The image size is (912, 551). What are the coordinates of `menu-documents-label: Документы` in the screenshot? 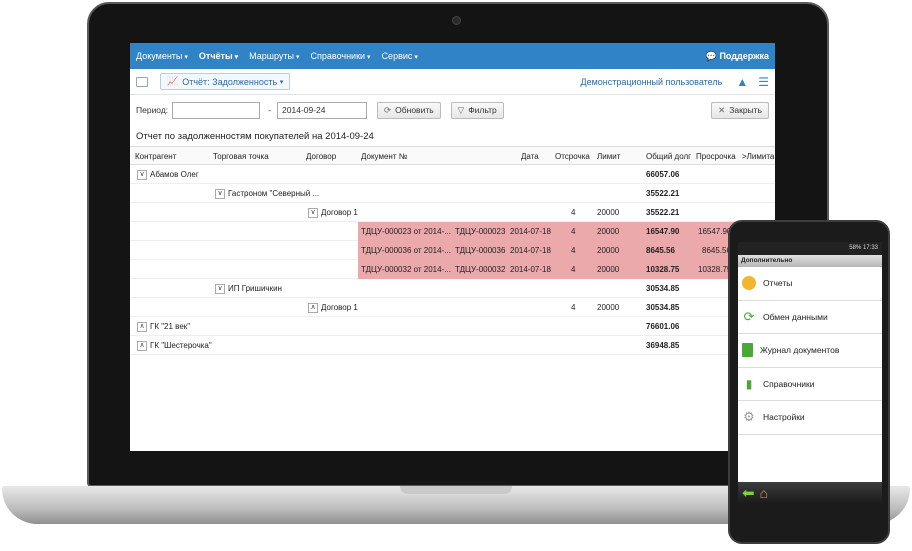 It's located at (159, 56).